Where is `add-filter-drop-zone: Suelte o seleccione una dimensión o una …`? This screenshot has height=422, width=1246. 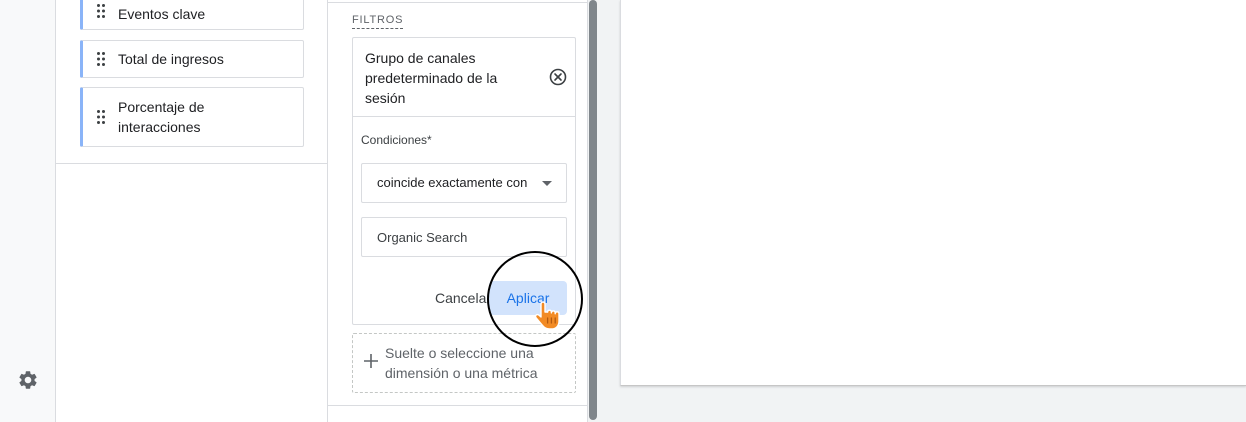
add-filter-drop-zone: Suelte o seleccione una dimensión o una … is located at coordinates (464, 363).